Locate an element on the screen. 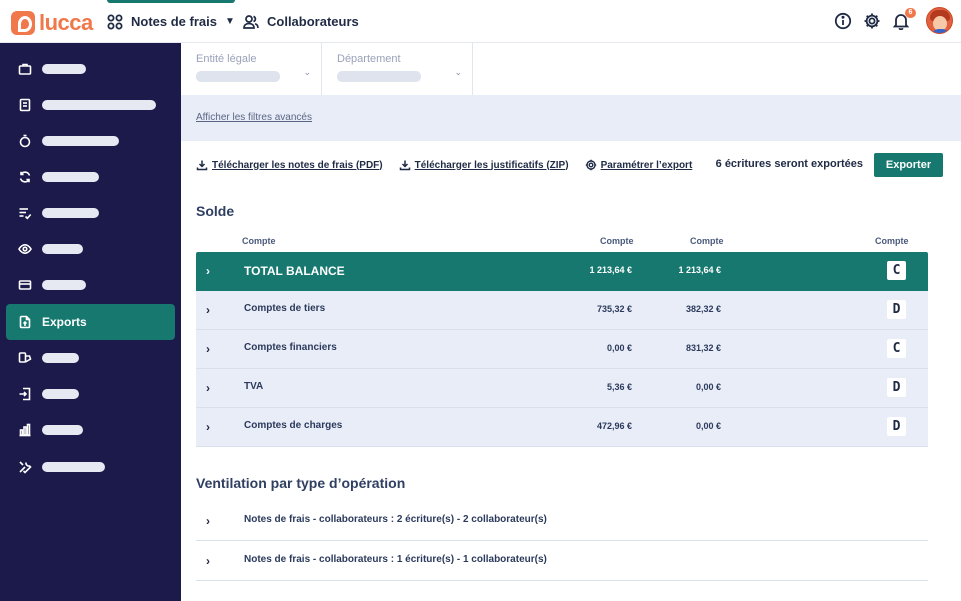 This screenshot has height=601, width=961. briefcase-icon is located at coordinates (25, 69).